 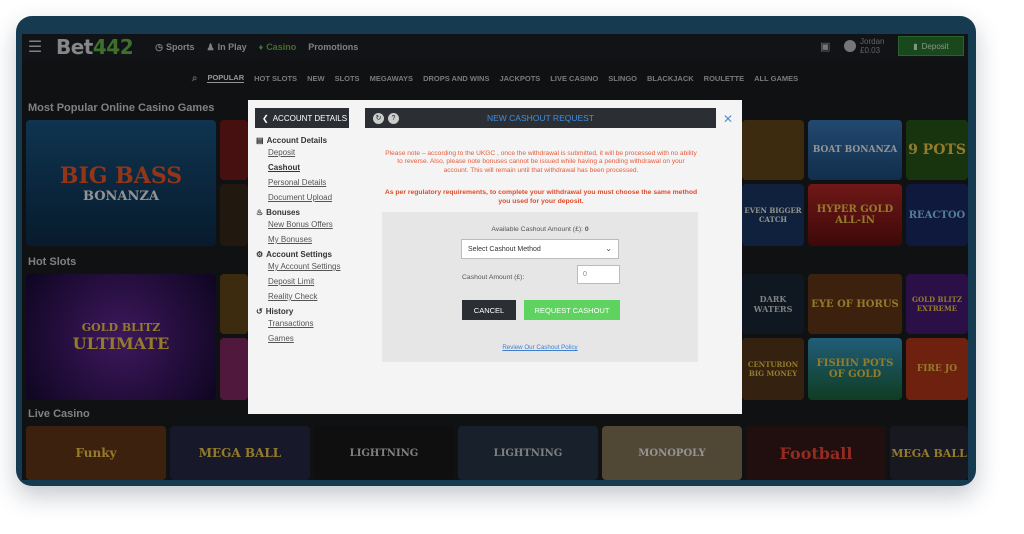 I want to click on link-my-bonuses: My Bonuses, so click(x=312, y=239).